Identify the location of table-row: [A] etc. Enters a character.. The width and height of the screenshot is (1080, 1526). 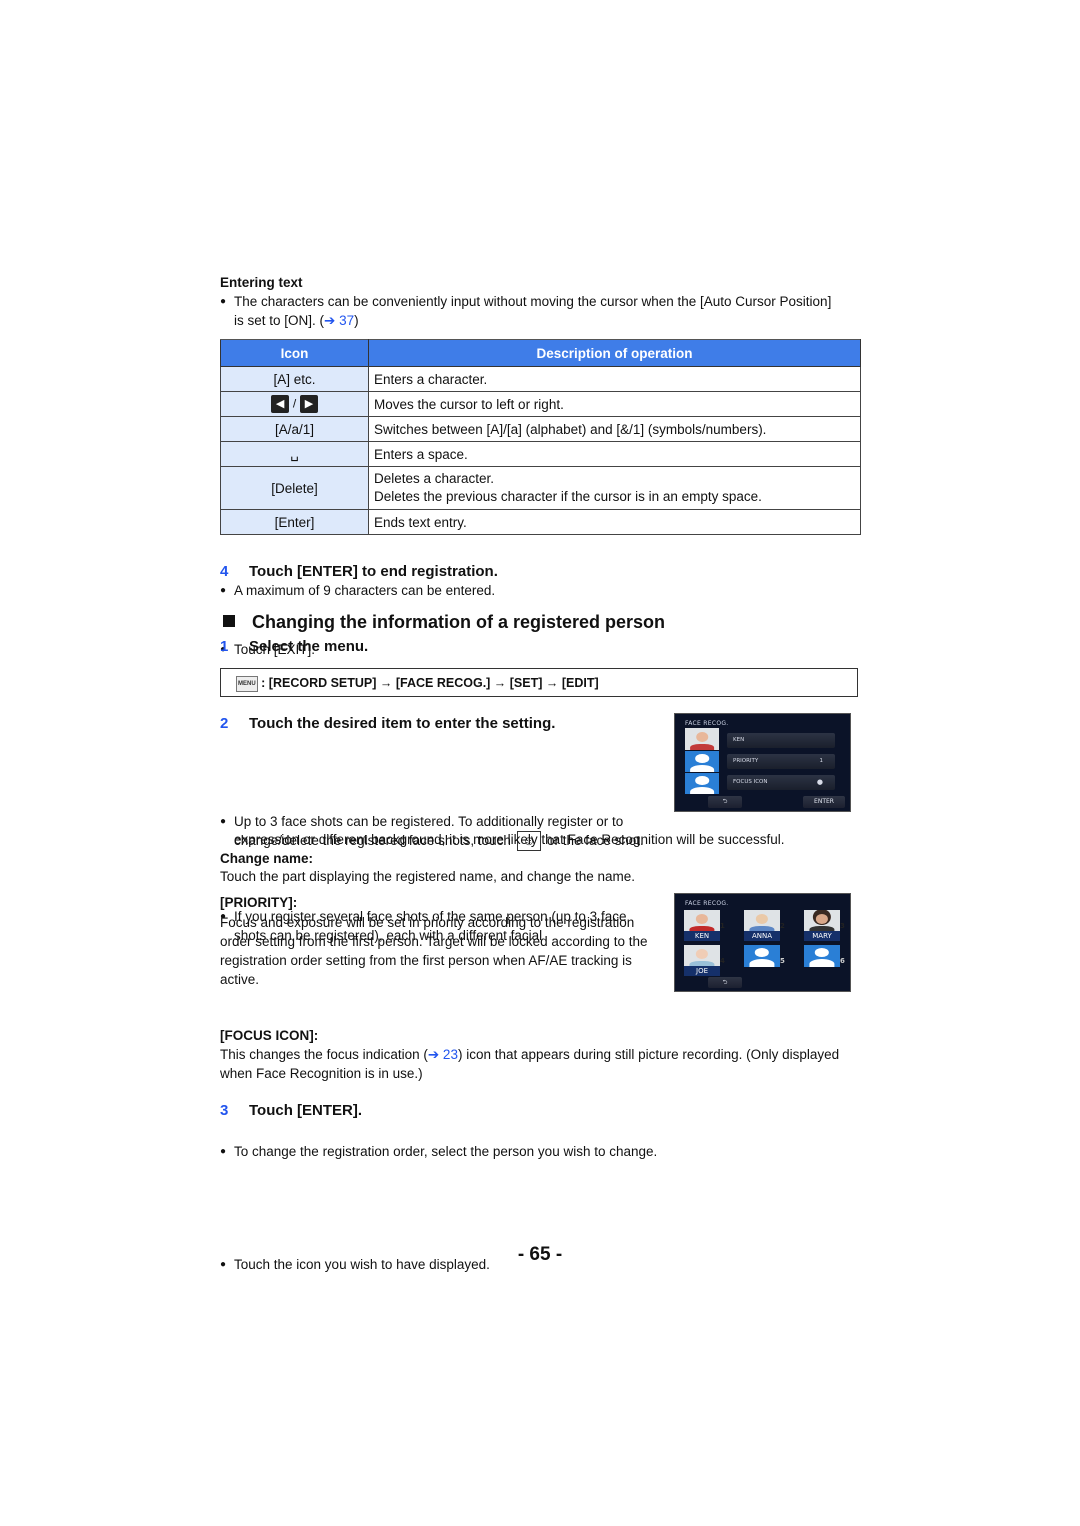
(540, 379).